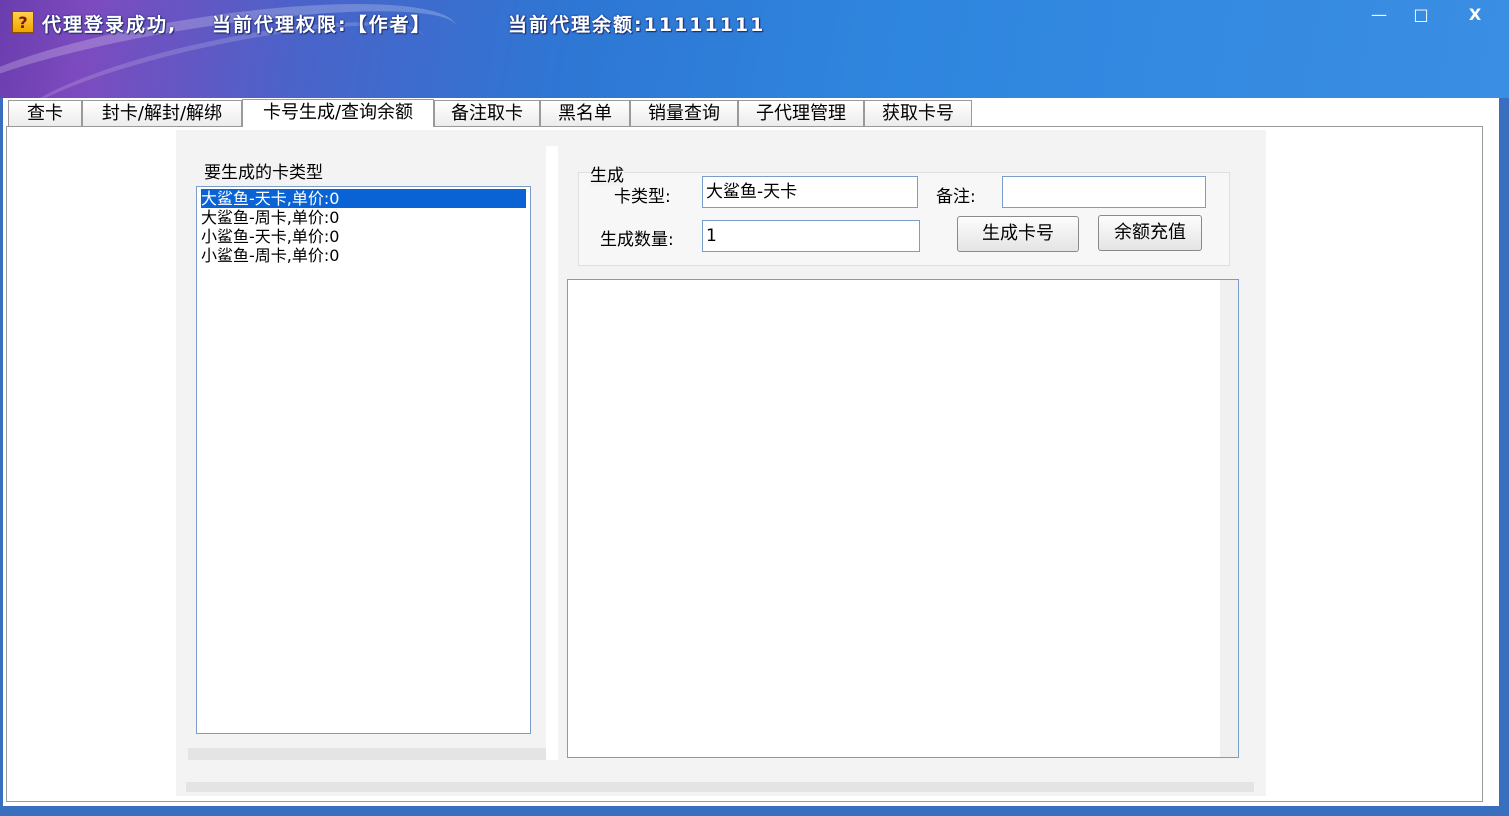 This screenshot has width=1509, height=816. I want to click on list-item: 小鲨鱼-周卡,单价:0, so click(270, 255).